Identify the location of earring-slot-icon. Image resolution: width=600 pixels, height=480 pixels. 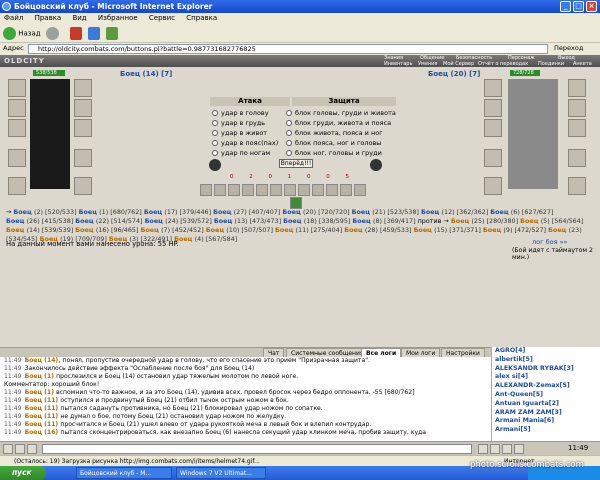
(83, 88).